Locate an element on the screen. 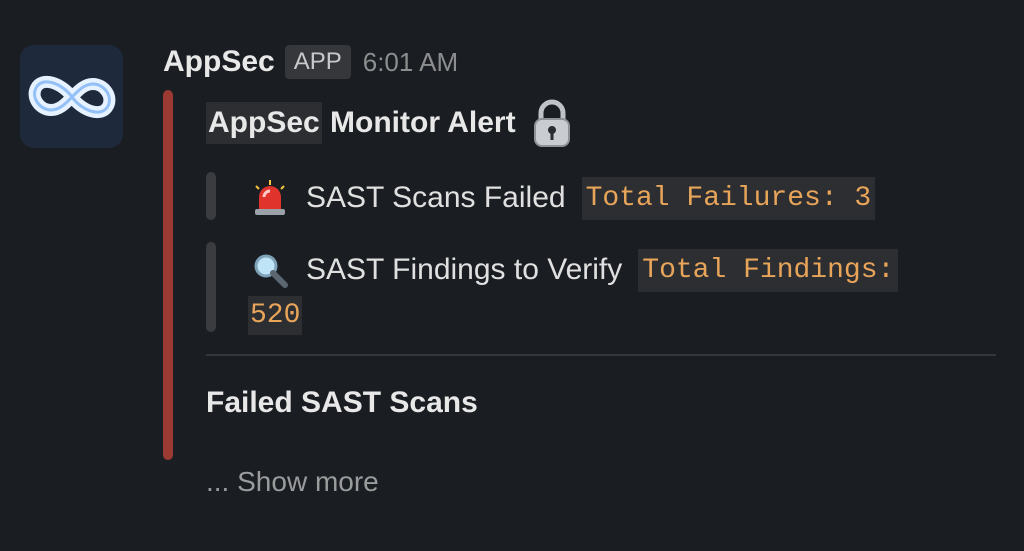 This screenshot has width=1024, height=551. app-badge: APP is located at coordinates (317, 62).